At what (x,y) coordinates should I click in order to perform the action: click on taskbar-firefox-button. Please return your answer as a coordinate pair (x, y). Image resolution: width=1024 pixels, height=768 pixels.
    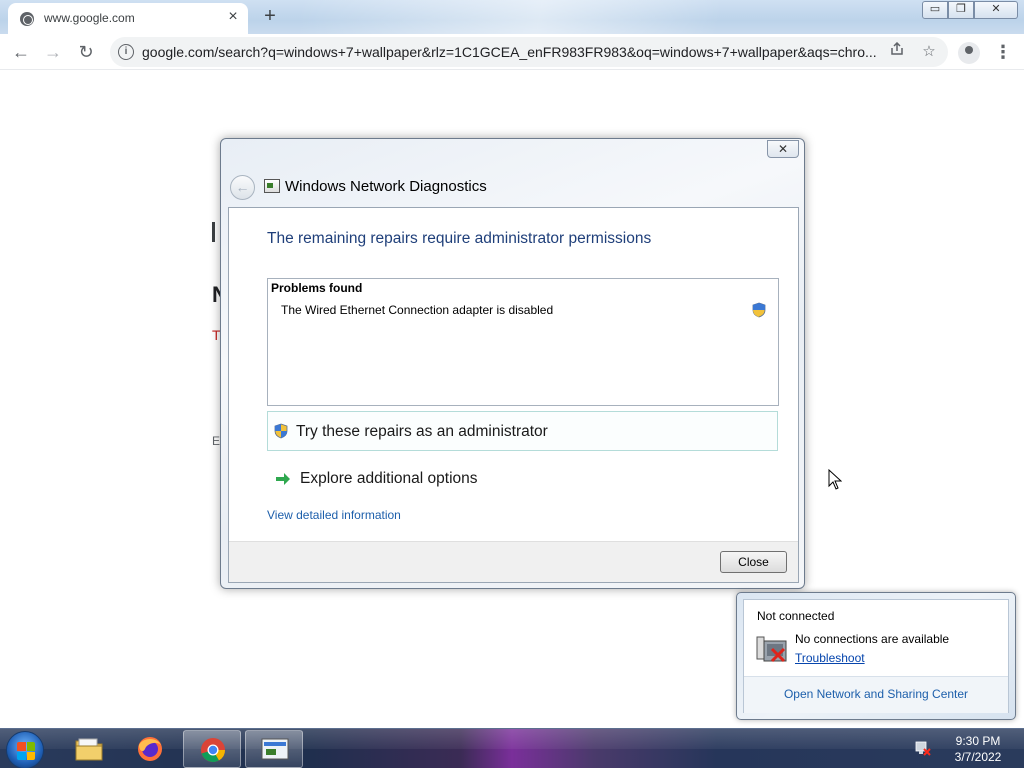
    Looking at the image, I should click on (150, 749).